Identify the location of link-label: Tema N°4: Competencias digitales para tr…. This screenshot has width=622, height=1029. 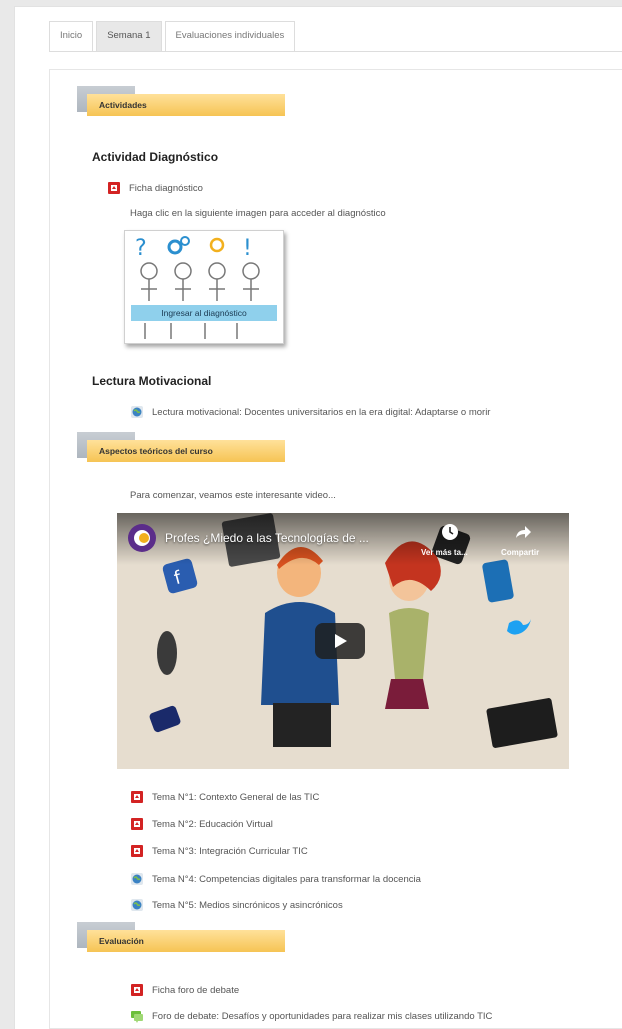
(286, 879).